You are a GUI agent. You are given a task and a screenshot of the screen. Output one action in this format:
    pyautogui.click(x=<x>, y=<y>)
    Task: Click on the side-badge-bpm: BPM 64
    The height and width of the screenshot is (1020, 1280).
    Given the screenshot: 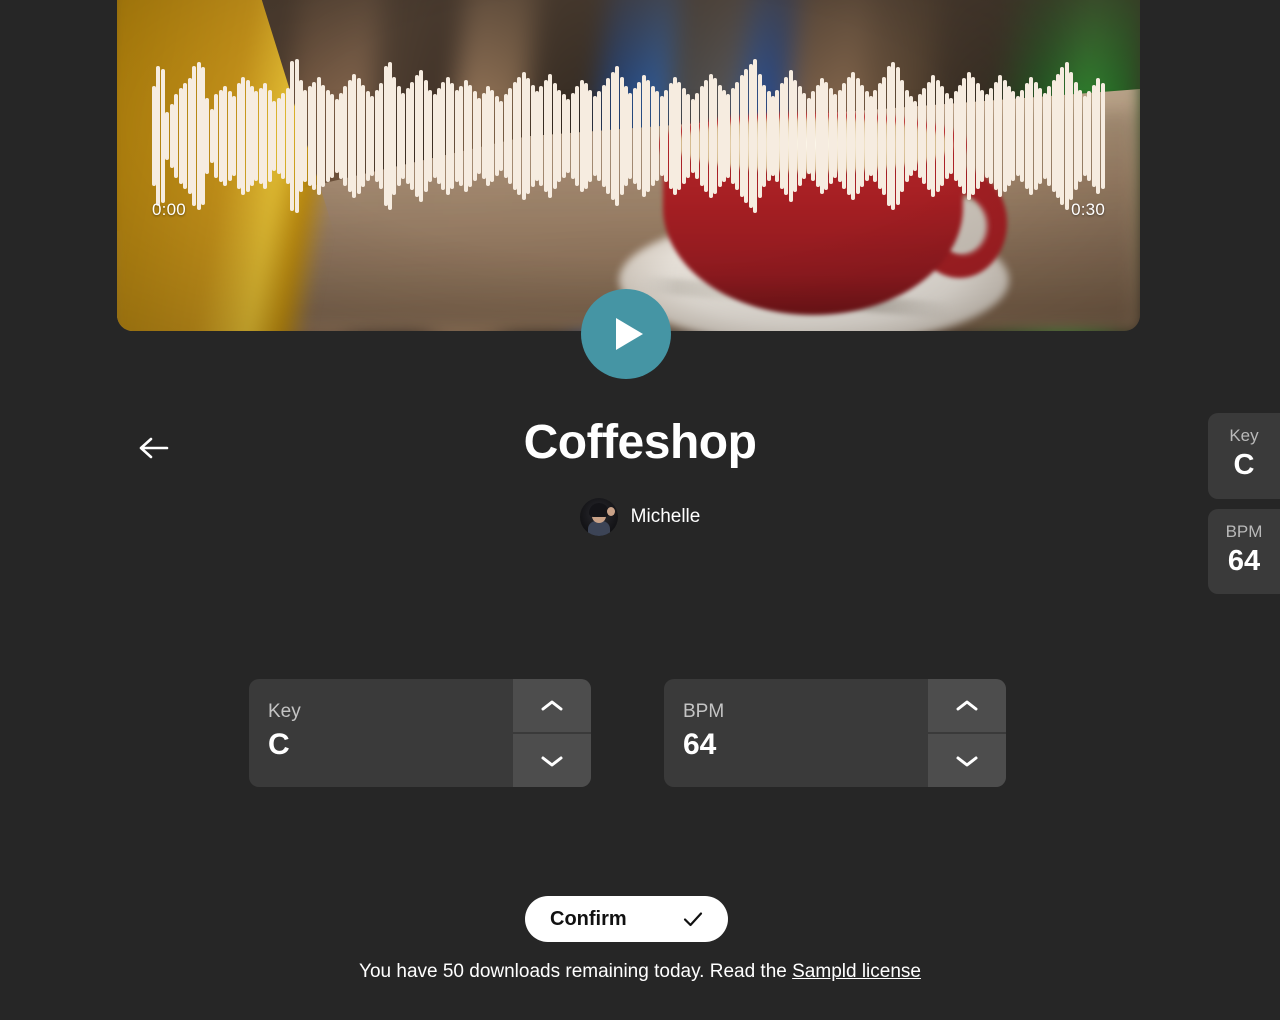 What is the action you would take?
    pyautogui.click(x=1244, y=551)
    